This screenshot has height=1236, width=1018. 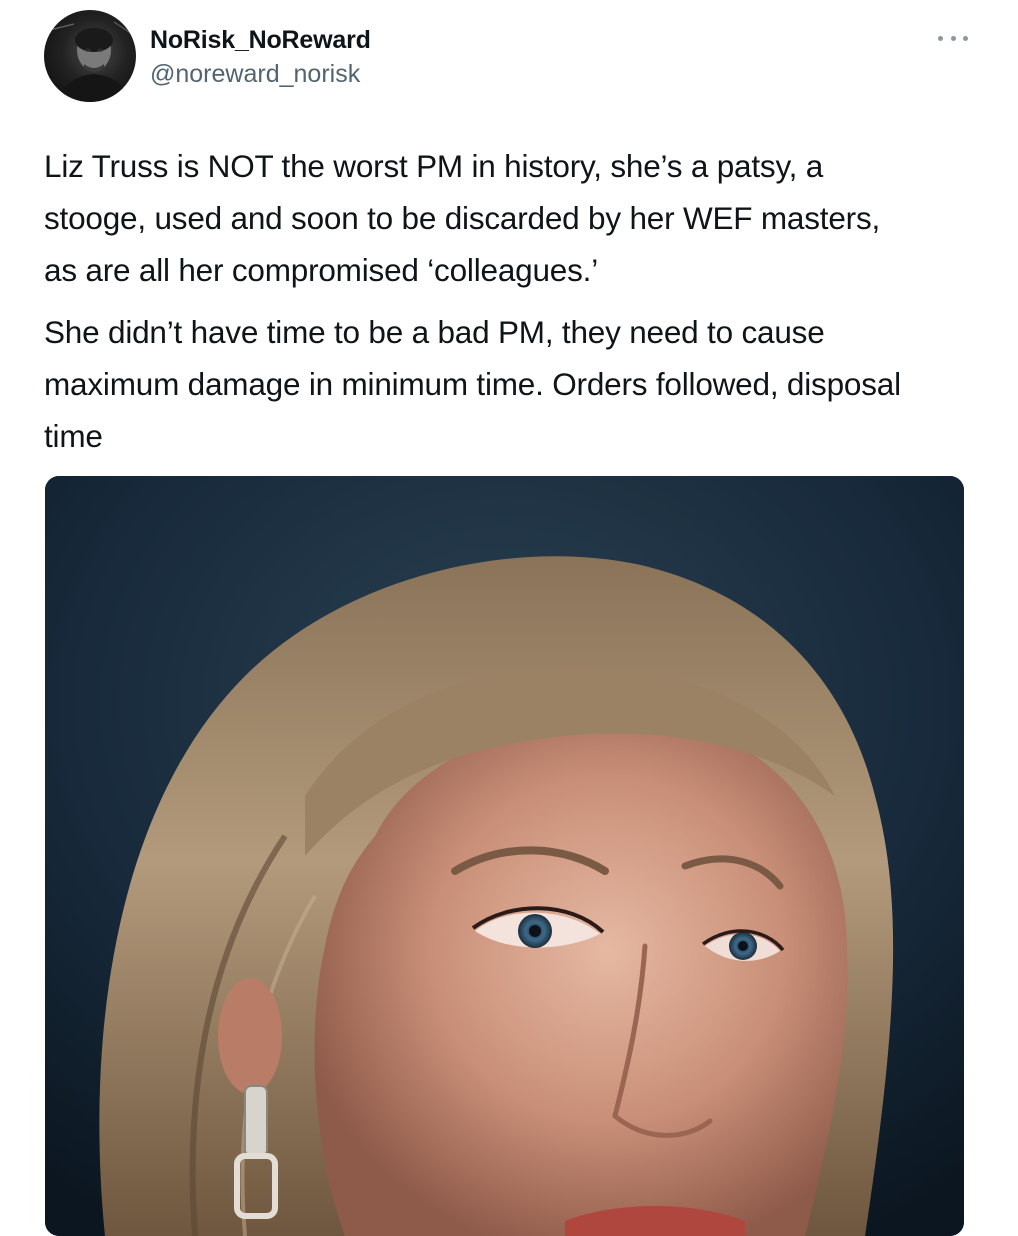 What do you see at coordinates (260, 40) in the screenshot?
I see `author-display-name: NoRisk_NoReward` at bounding box center [260, 40].